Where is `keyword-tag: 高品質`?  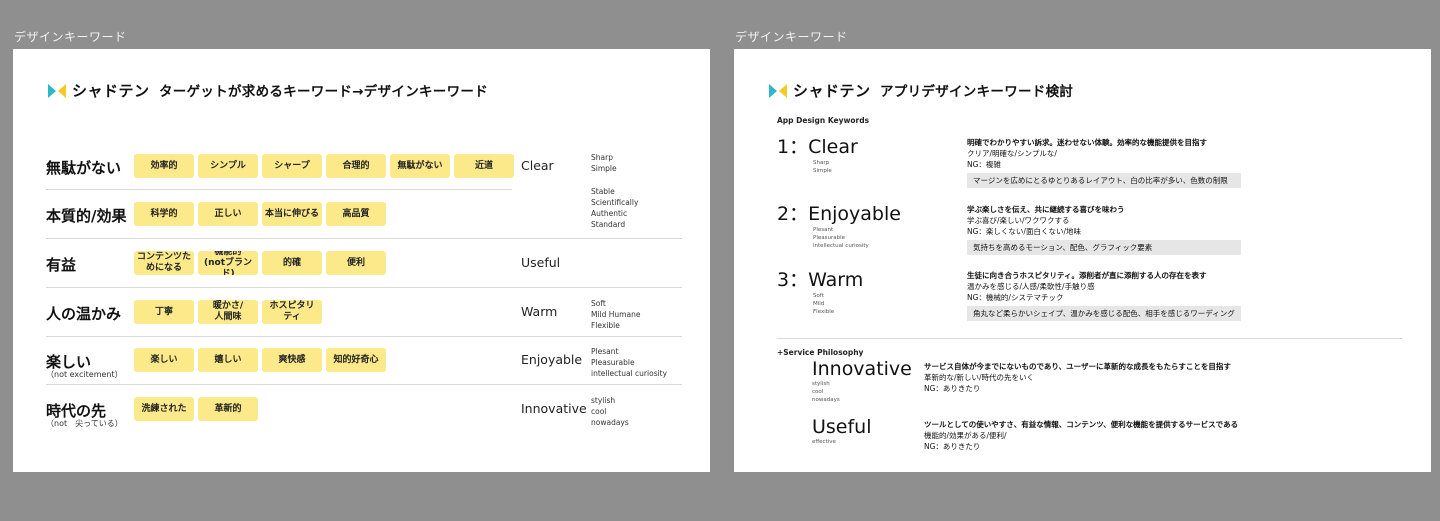 keyword-tag: 高品質 is located at coordinates (356, 214).